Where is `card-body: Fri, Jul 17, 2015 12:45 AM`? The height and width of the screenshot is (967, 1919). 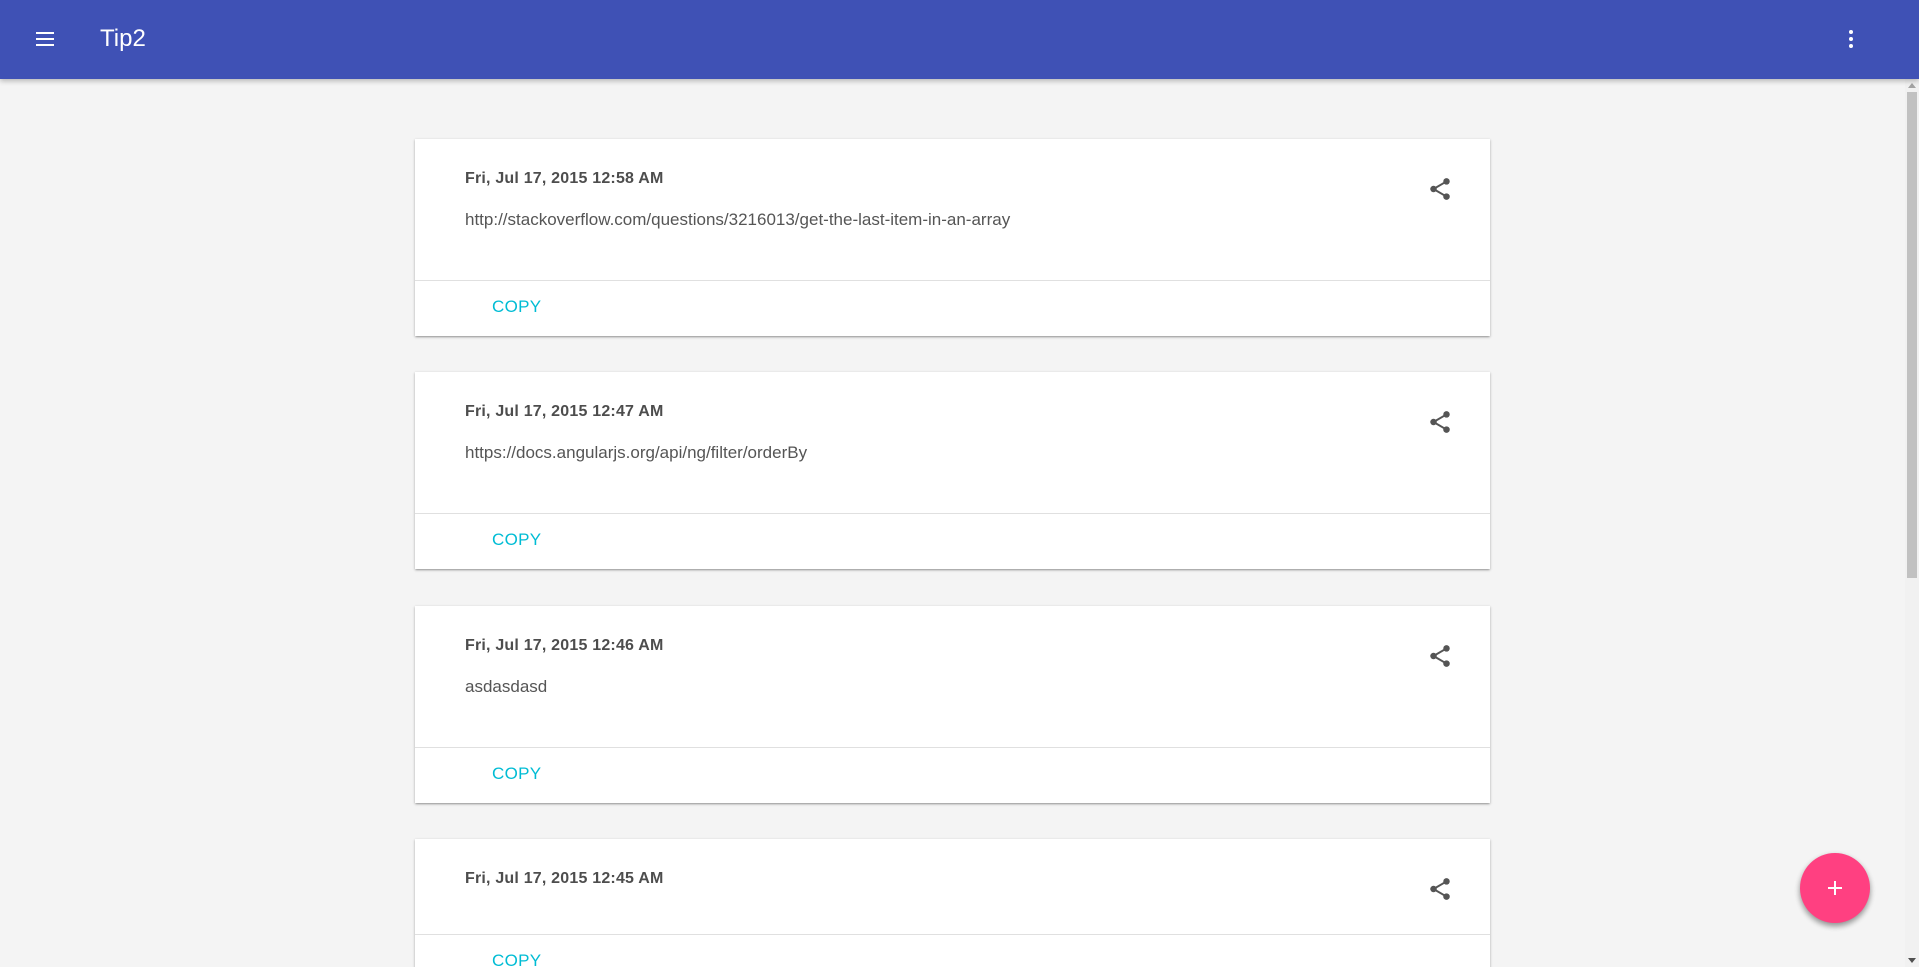 card-body: Fri, Jul 17, 2015 12:45 AM is located at coordinates (952, 887).